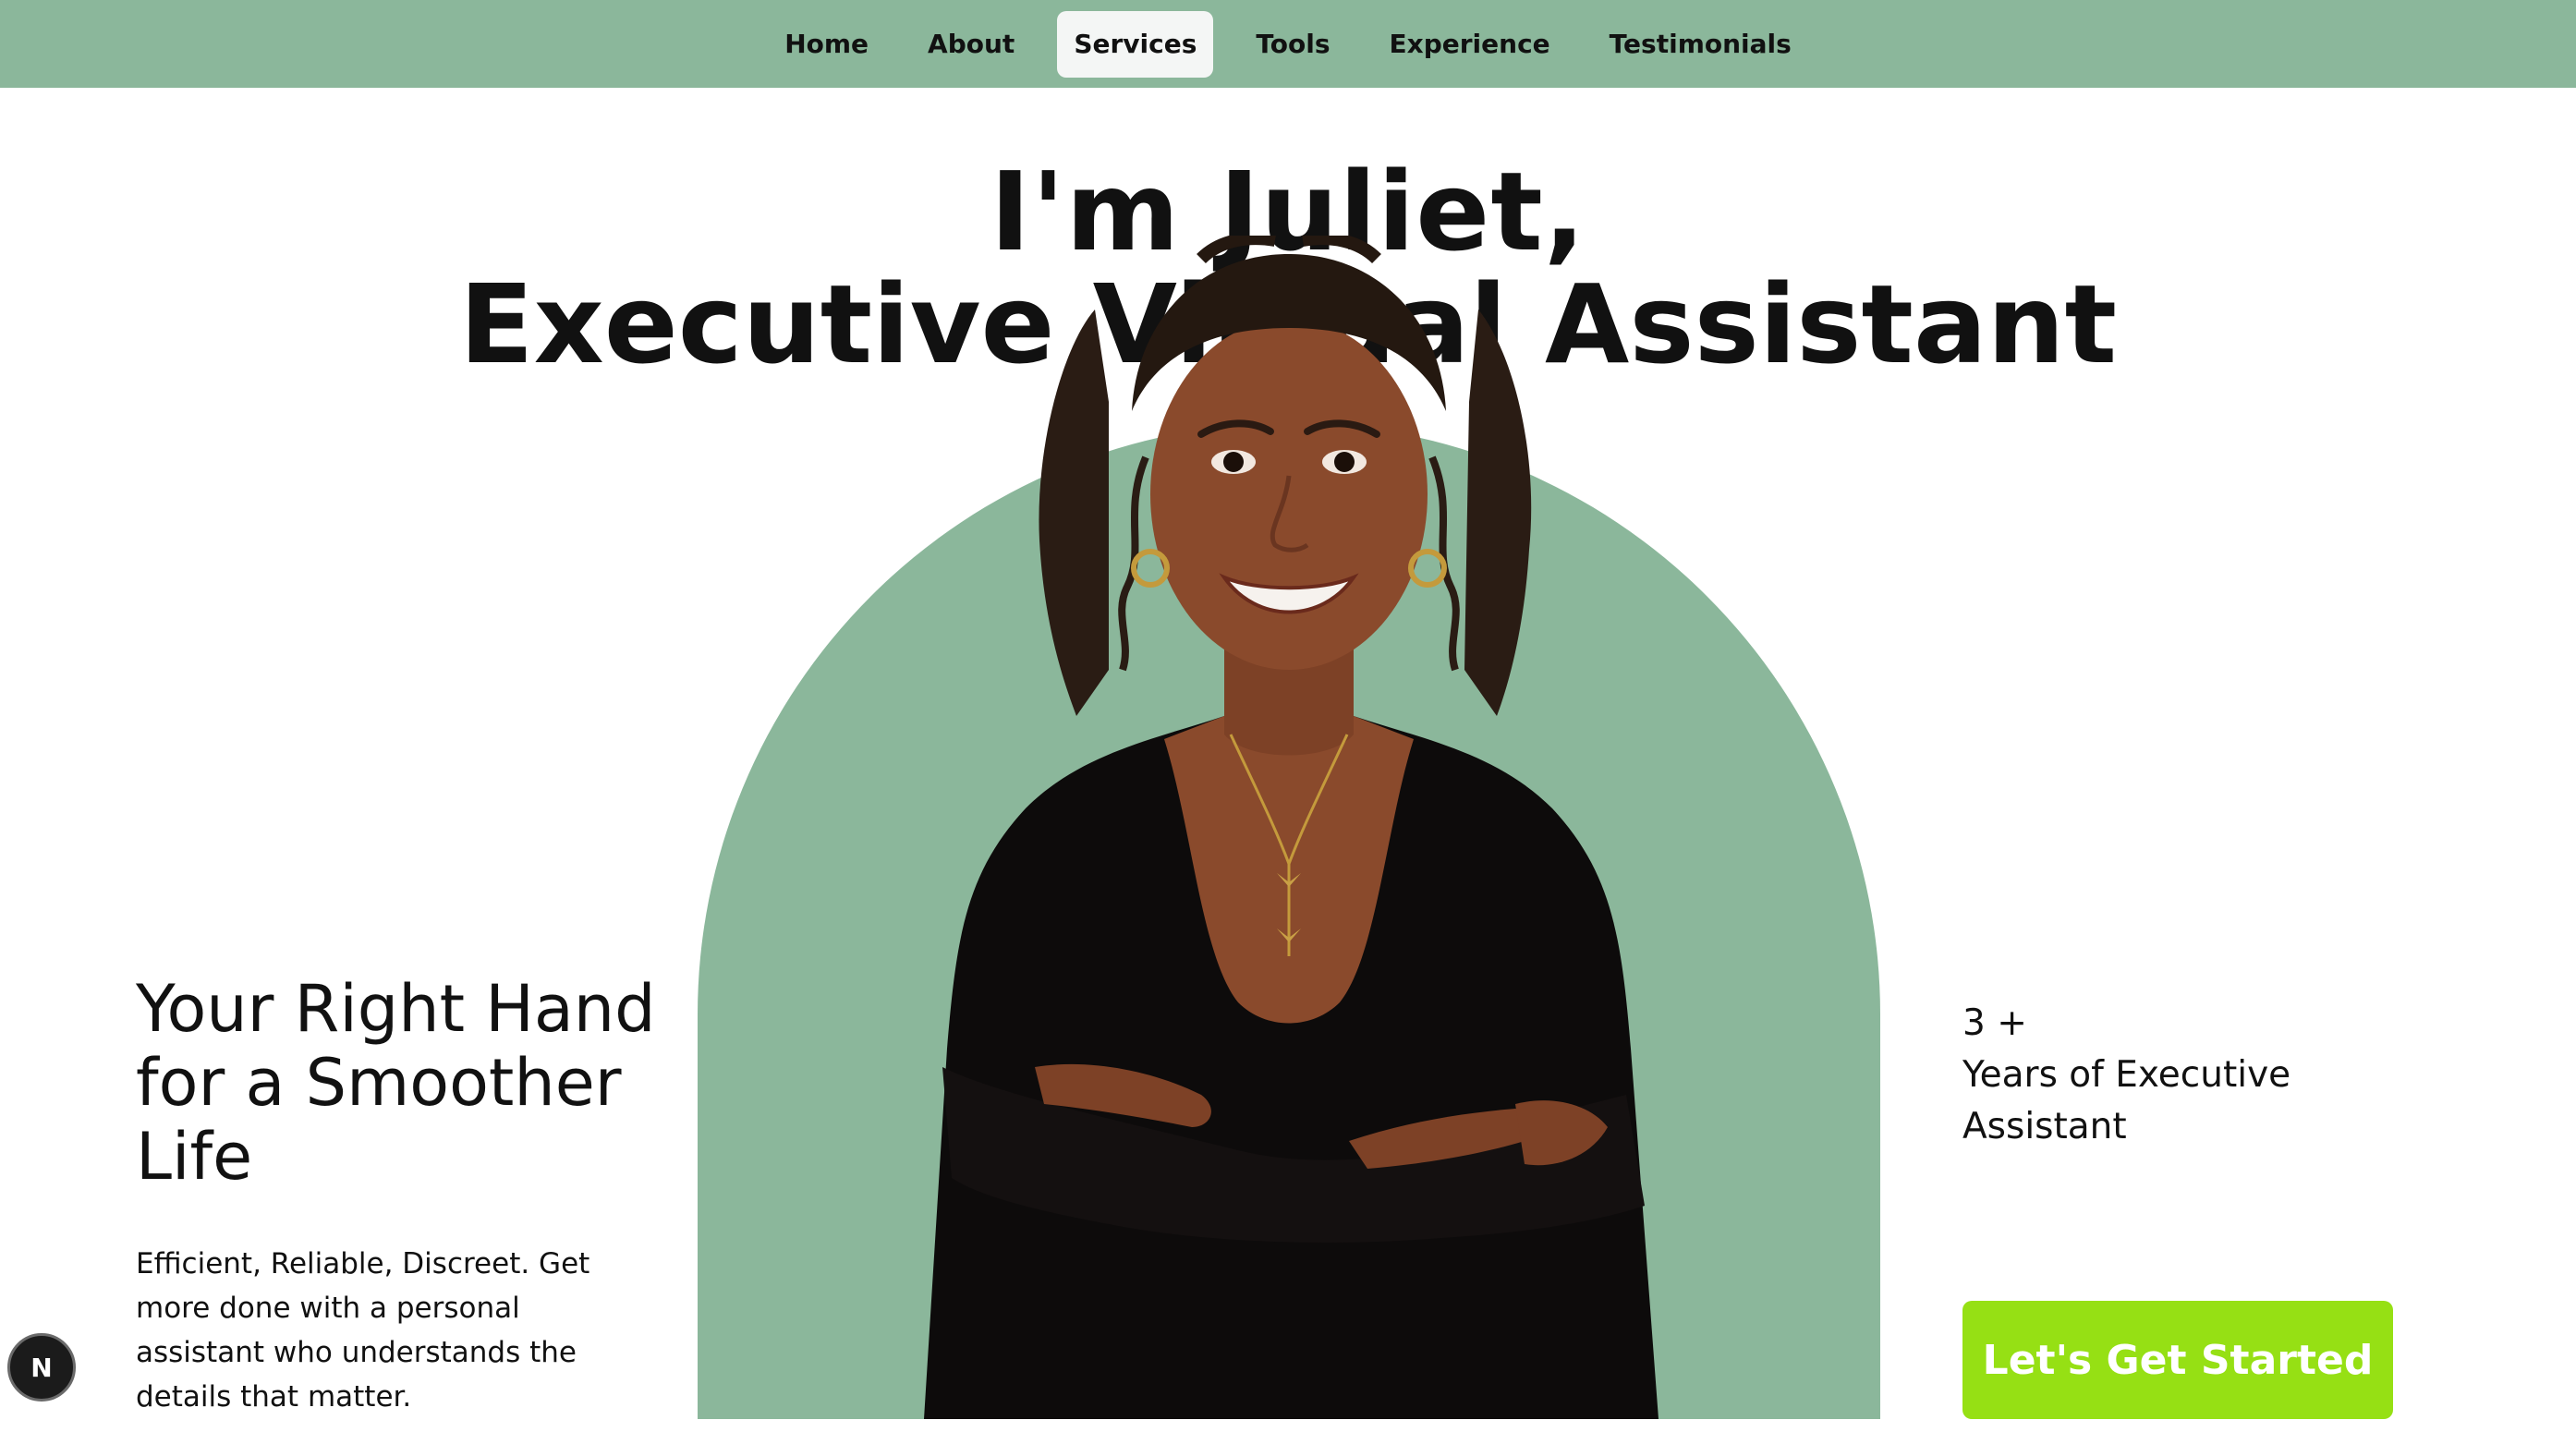 This screenshot has width=2576, height=1432. I want to click on nav-item-experience: Experience, so click(1470, 44).